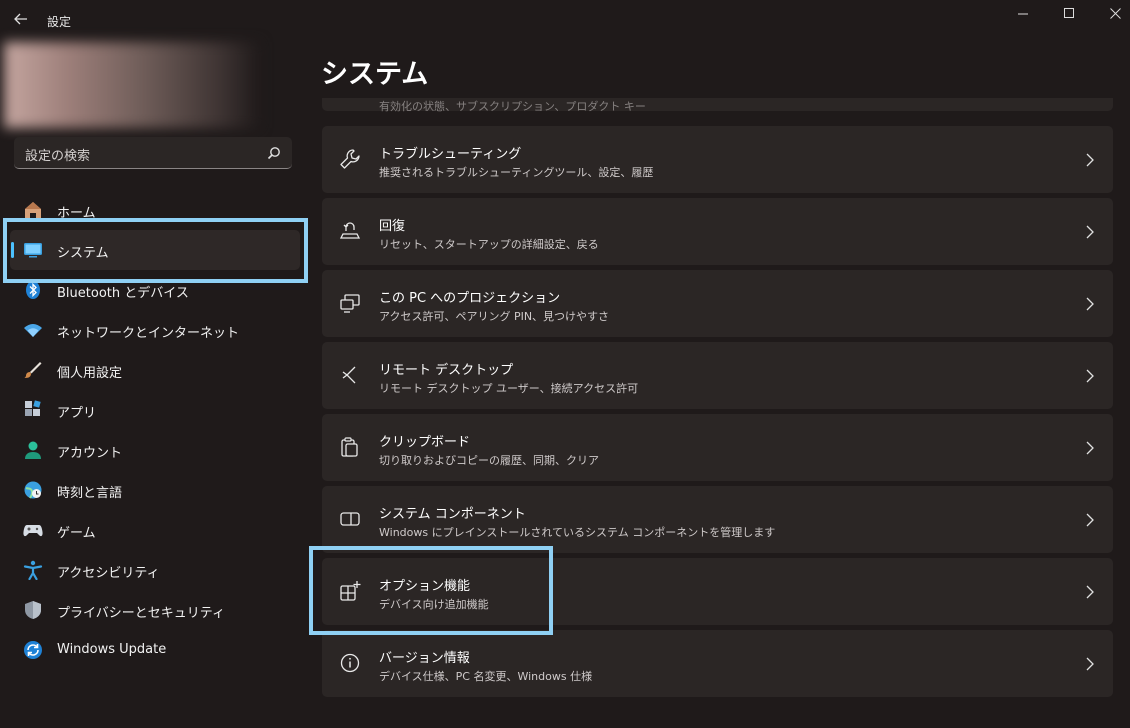 The width and height of the screenshot is (1130, 728). What do you see at coordinates (33, 408) in the screenshot?
I see `apps-icon` at bounding box center [33, 408].